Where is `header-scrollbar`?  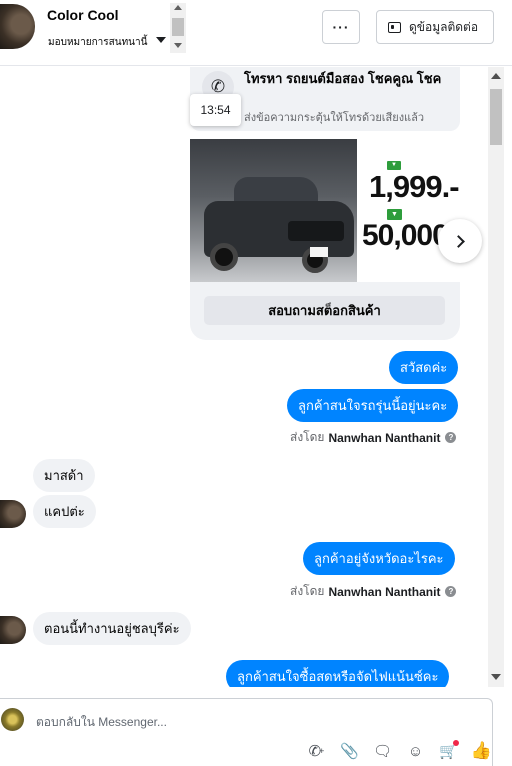 header-scrollbar is located at coordinates (178, 28).